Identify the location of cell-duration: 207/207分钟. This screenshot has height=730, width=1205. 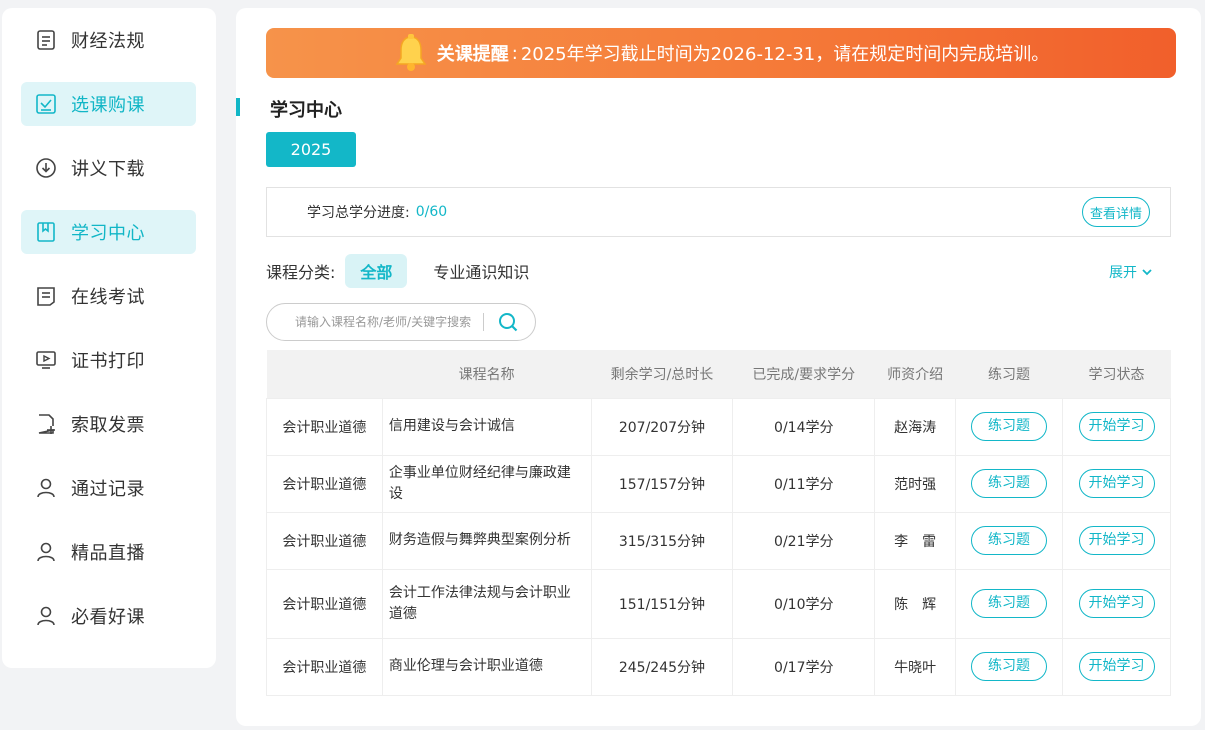
(662, 426).